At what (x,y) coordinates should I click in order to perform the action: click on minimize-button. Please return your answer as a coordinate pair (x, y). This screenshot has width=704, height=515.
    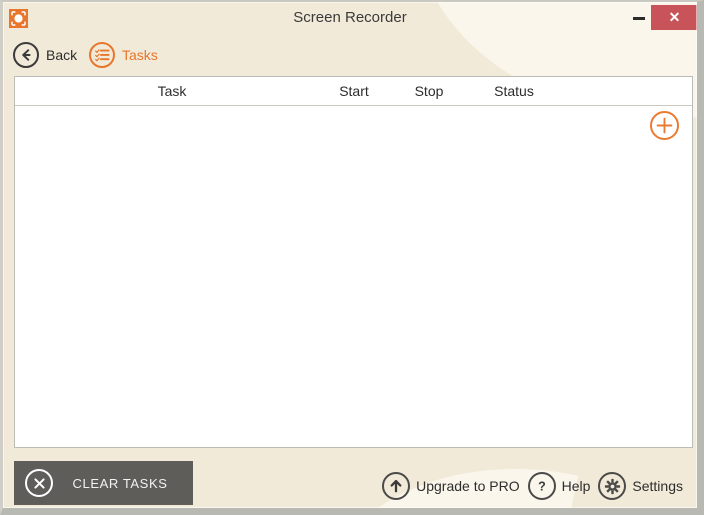
    Looking at the image, I should click on (640, 17).